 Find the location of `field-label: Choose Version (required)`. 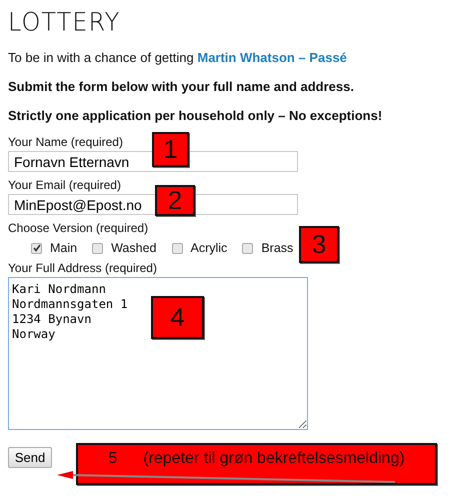

field-label: Choose Version (required) is located at coordinates (78, 228).